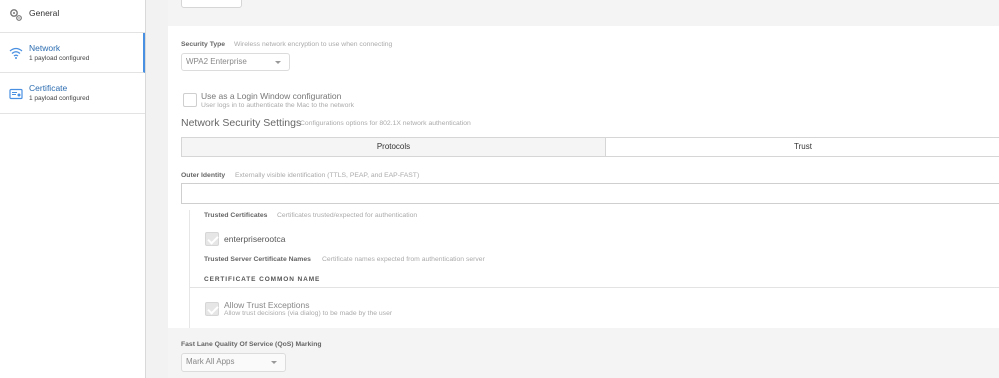 This screenshot has height=378, width=999. Describe the element at coordinates (211, 4) in the screenshot. I see `previous-section-button` at that location.